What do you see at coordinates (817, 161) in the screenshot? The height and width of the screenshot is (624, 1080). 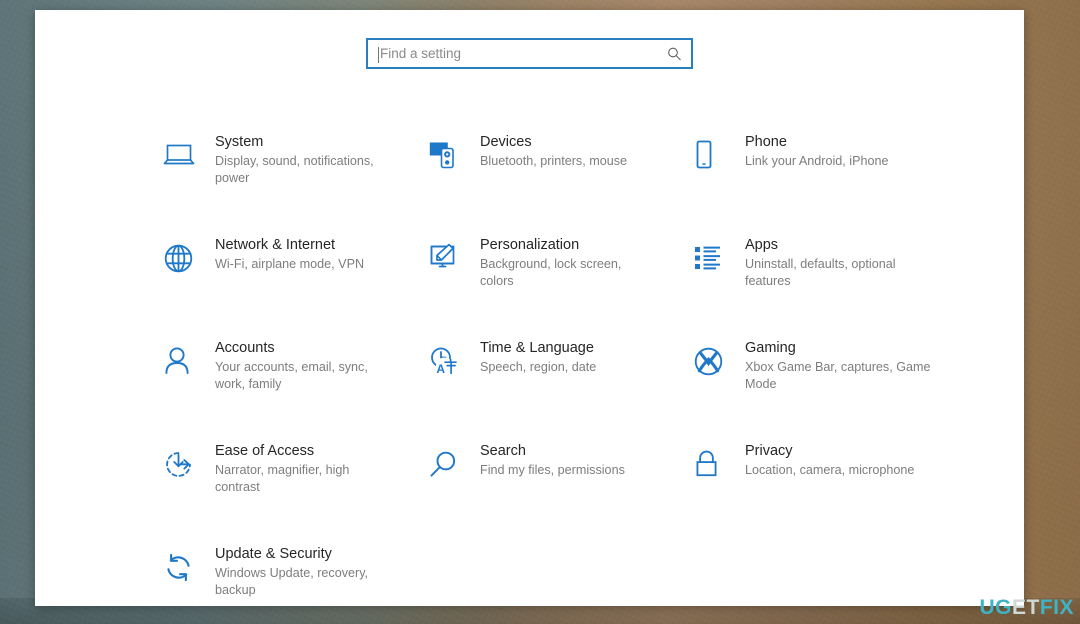 I see `settings-tile-description: Link your Android, iPhone` at bounding box center [817, 161].